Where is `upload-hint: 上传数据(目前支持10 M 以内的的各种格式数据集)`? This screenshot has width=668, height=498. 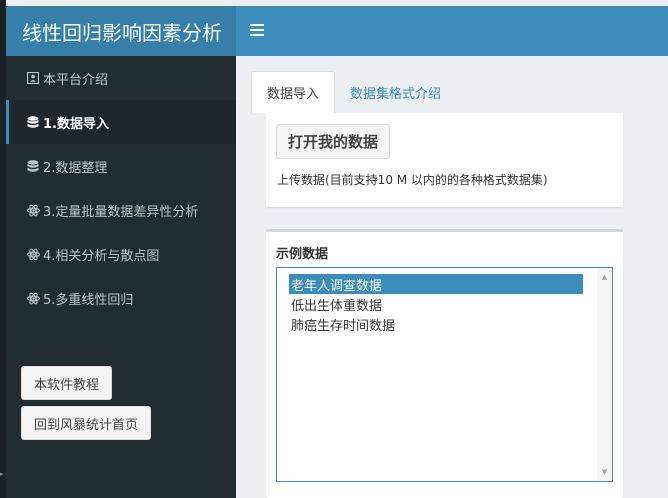 upload-hint: 上传数据(目前支持10 M 以内的的各种格式数据集) is located at coordinates (412, 180).